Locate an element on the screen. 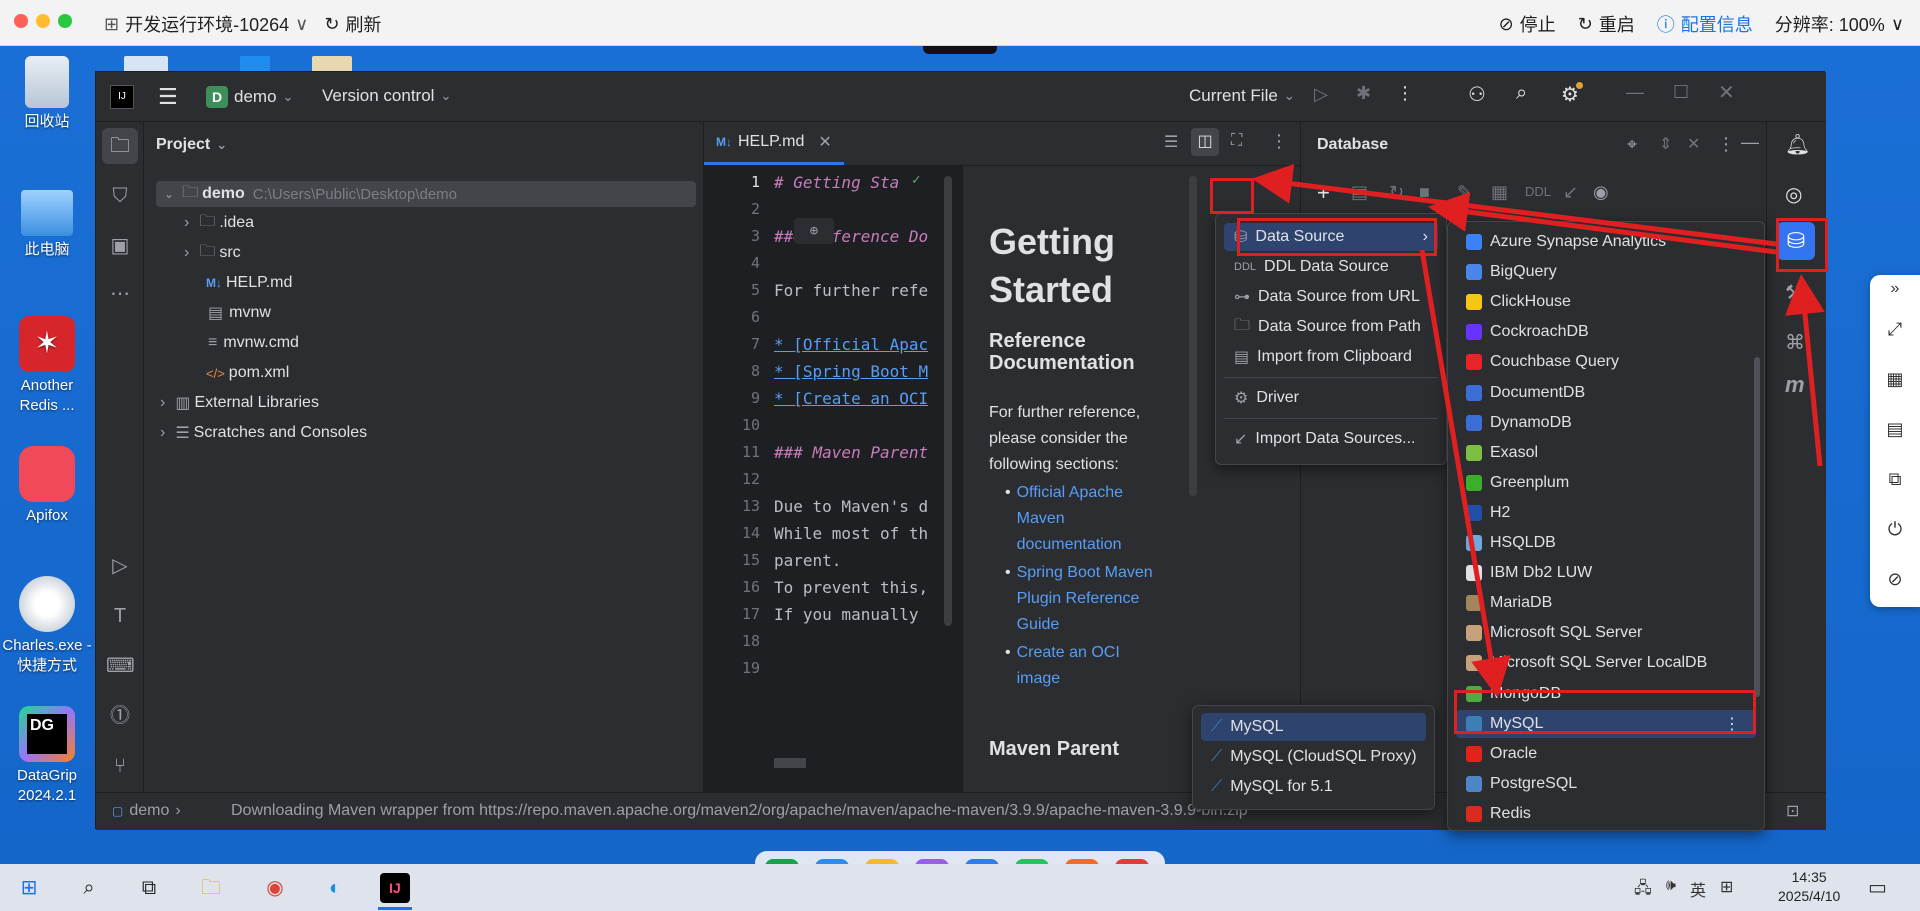 The height and width of the screenshot is (911, 1920). tree-row-help: M↓ HELP.md is located at coordinates (424, 283).